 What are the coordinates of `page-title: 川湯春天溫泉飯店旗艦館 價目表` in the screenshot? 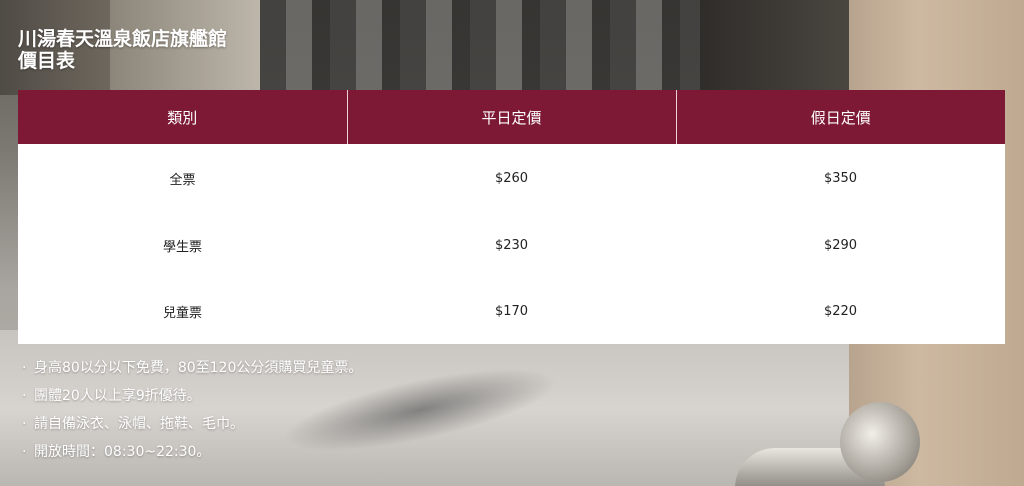 It's located at (122, 50).